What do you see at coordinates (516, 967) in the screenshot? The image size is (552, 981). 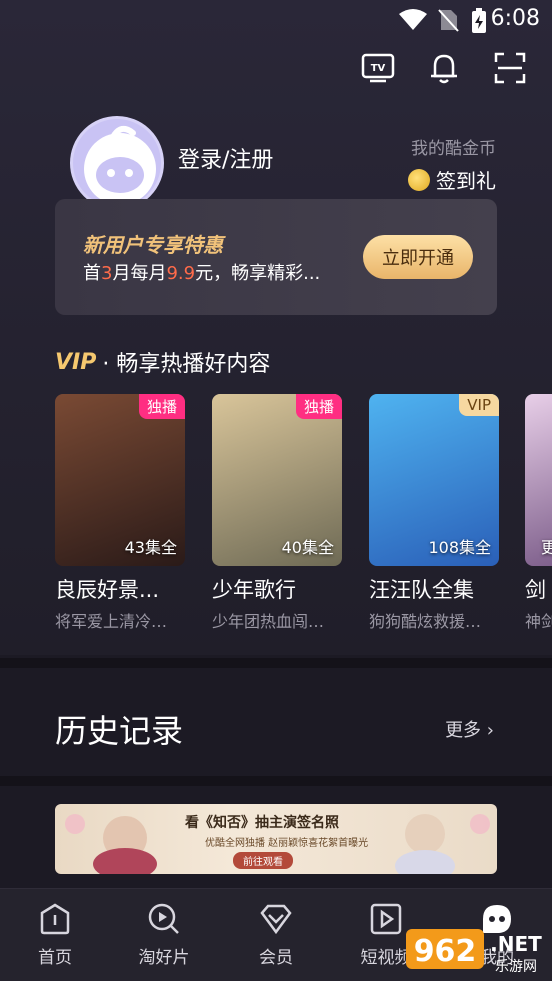 I see `svg-text: 乐游网` at bounding box center [516, 967].